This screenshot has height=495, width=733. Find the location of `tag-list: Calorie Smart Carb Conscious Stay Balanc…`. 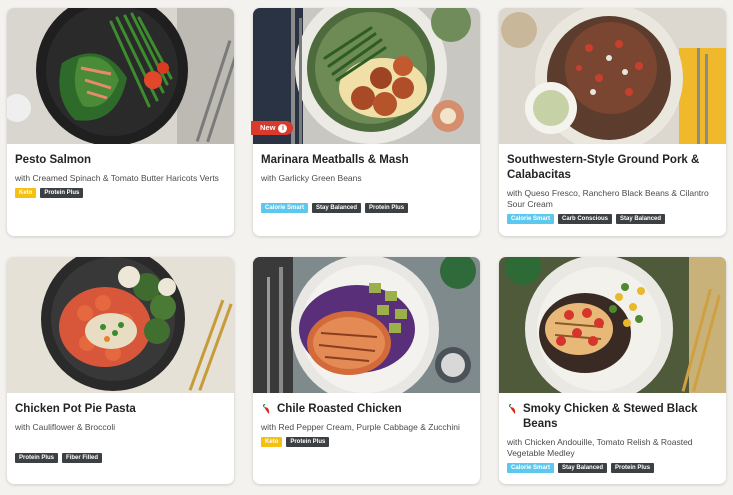

tag-list: Calorie Smart Carb Conscious Stay Balanc… is located at coordinates (612, 219).